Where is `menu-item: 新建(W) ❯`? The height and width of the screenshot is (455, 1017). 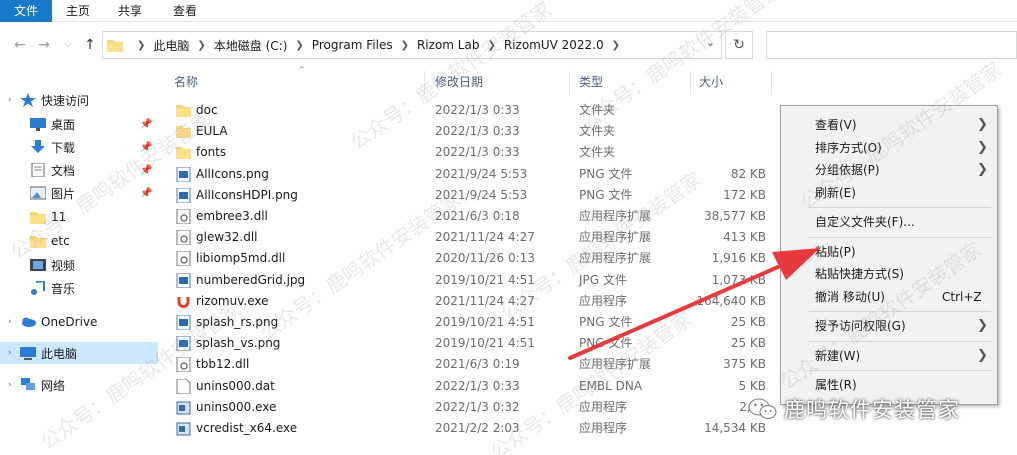
menu-item: 新建(W) ❯ is located at coordinates (889, 356).